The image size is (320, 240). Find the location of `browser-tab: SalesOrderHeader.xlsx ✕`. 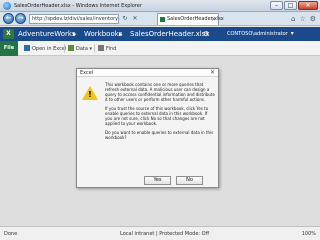

browser-tab: SalesOrderHeader.xlsx ✕ is located at coordinates (190, 19).